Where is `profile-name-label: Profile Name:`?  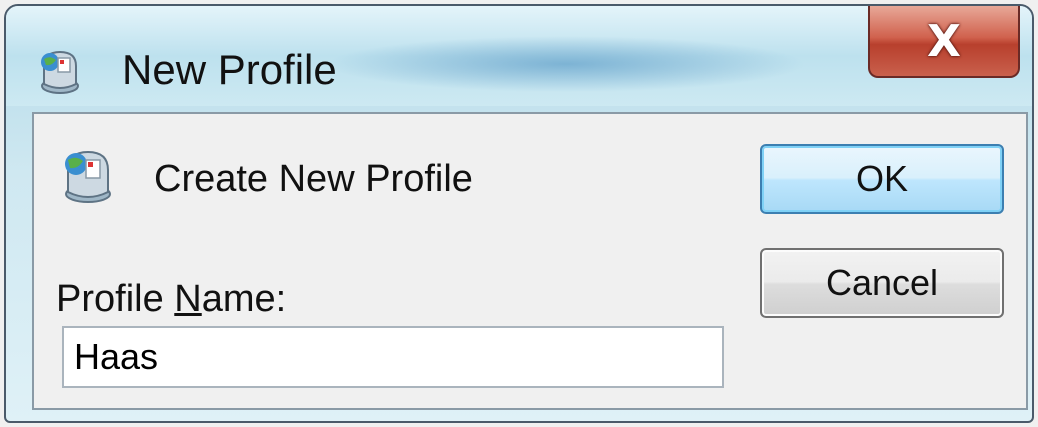
profile-name-label: Profile Name: is located at coordinates (171, 299).